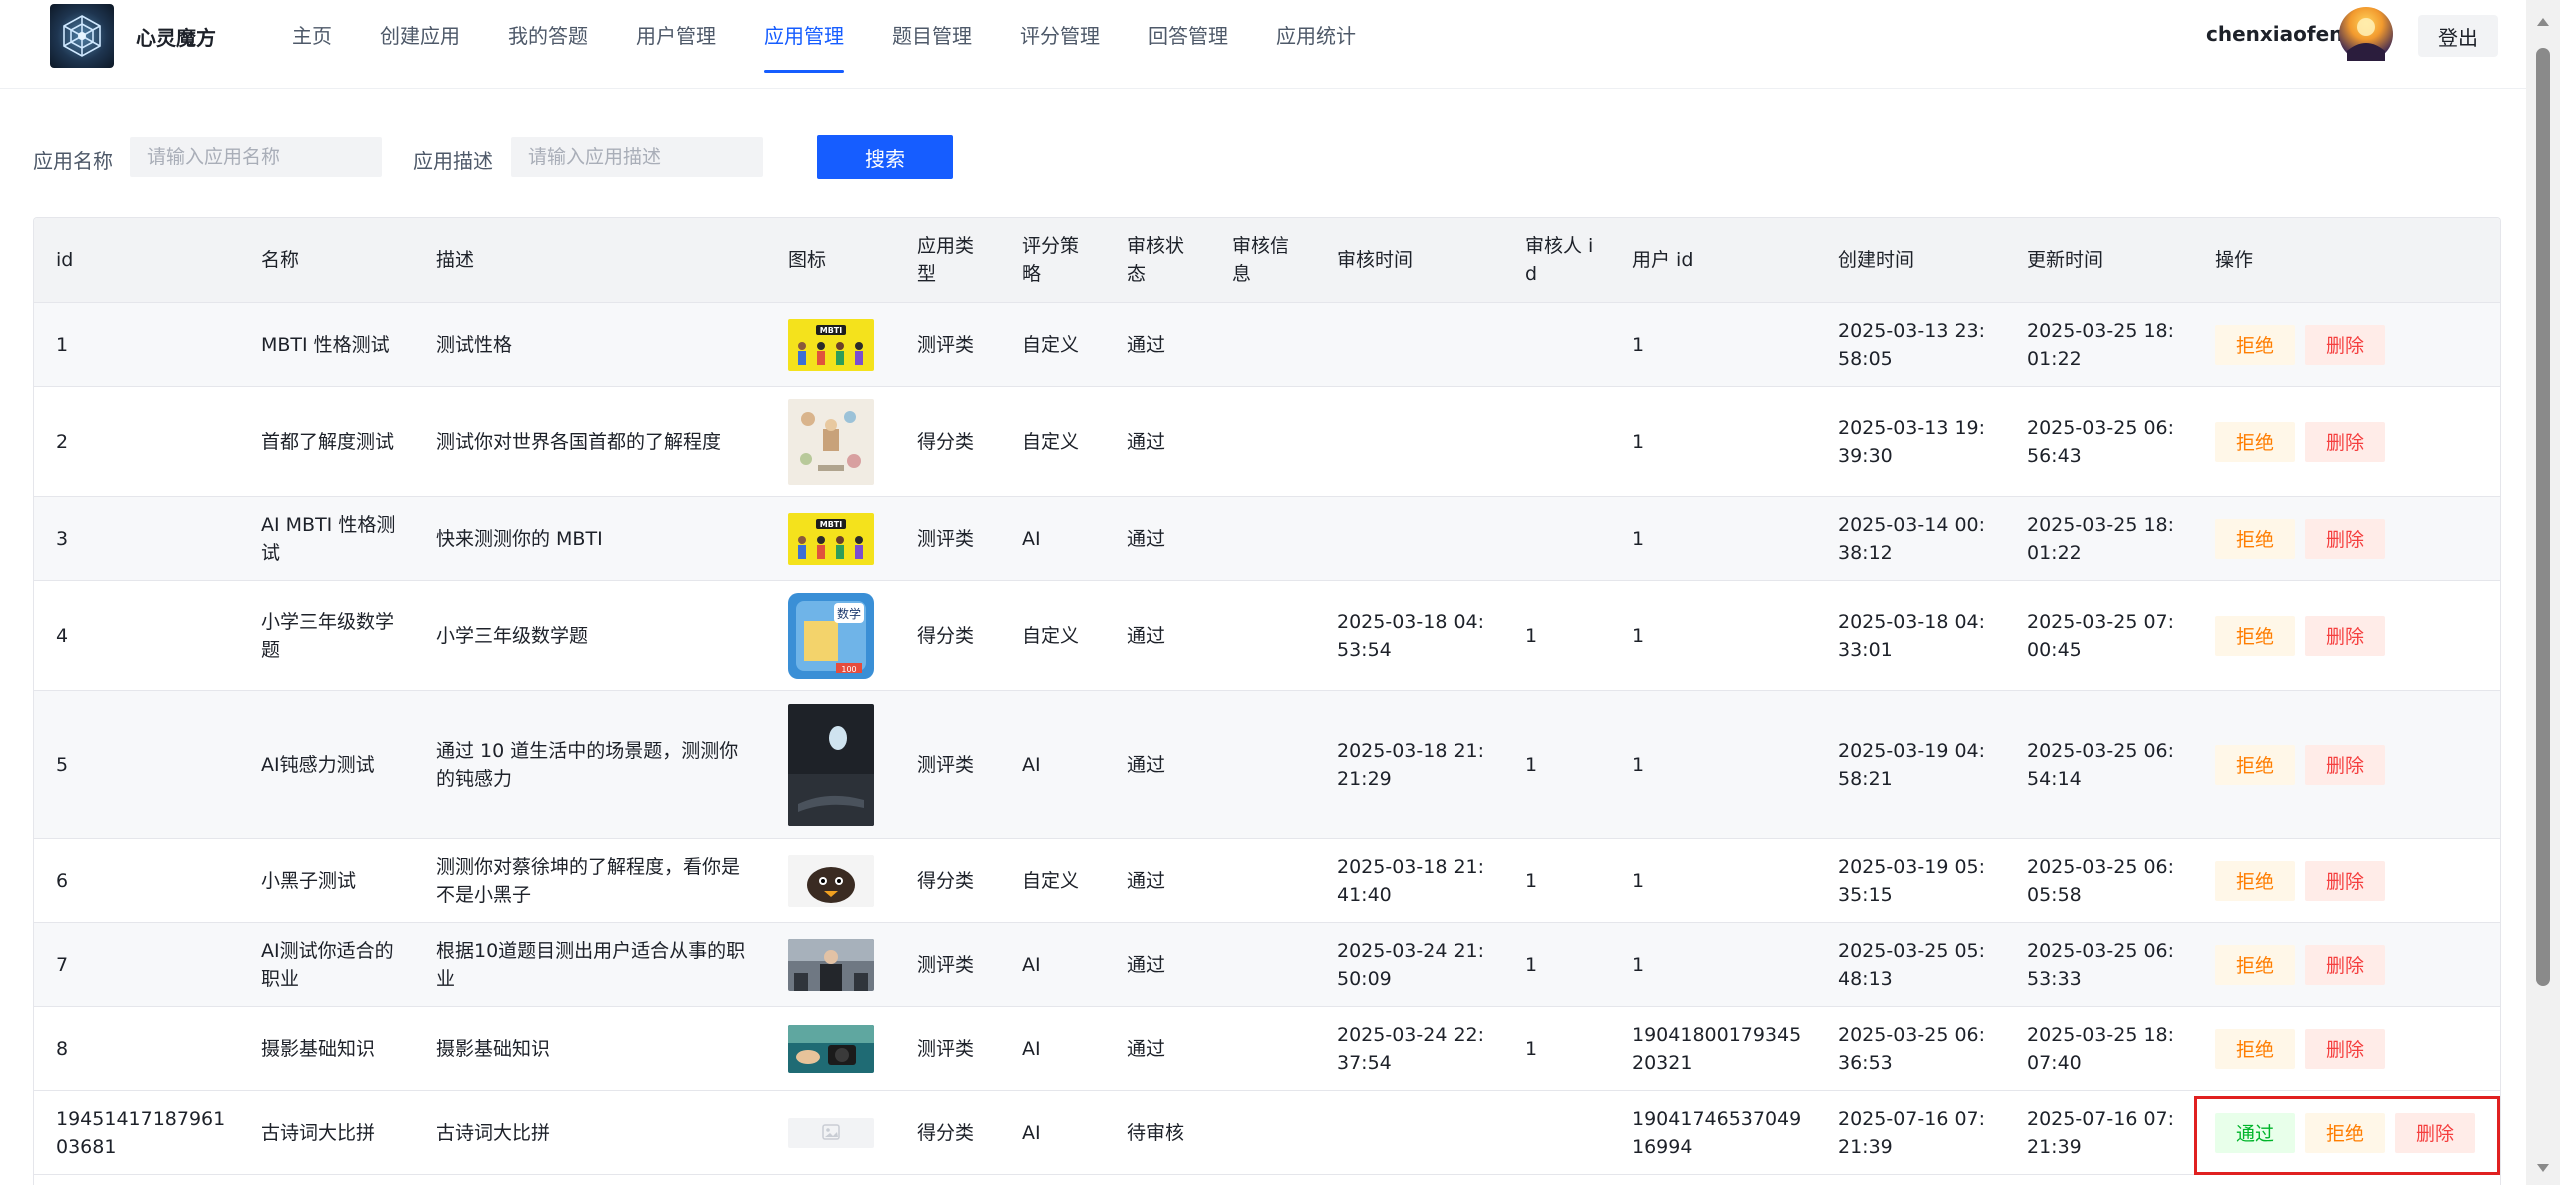 The height and width of the screenshot is (1185, 2560). Describe the element at coordinates (1713, 1132) in the screenshot. I see `cell-user-id: 1904174653704916994` at that location.